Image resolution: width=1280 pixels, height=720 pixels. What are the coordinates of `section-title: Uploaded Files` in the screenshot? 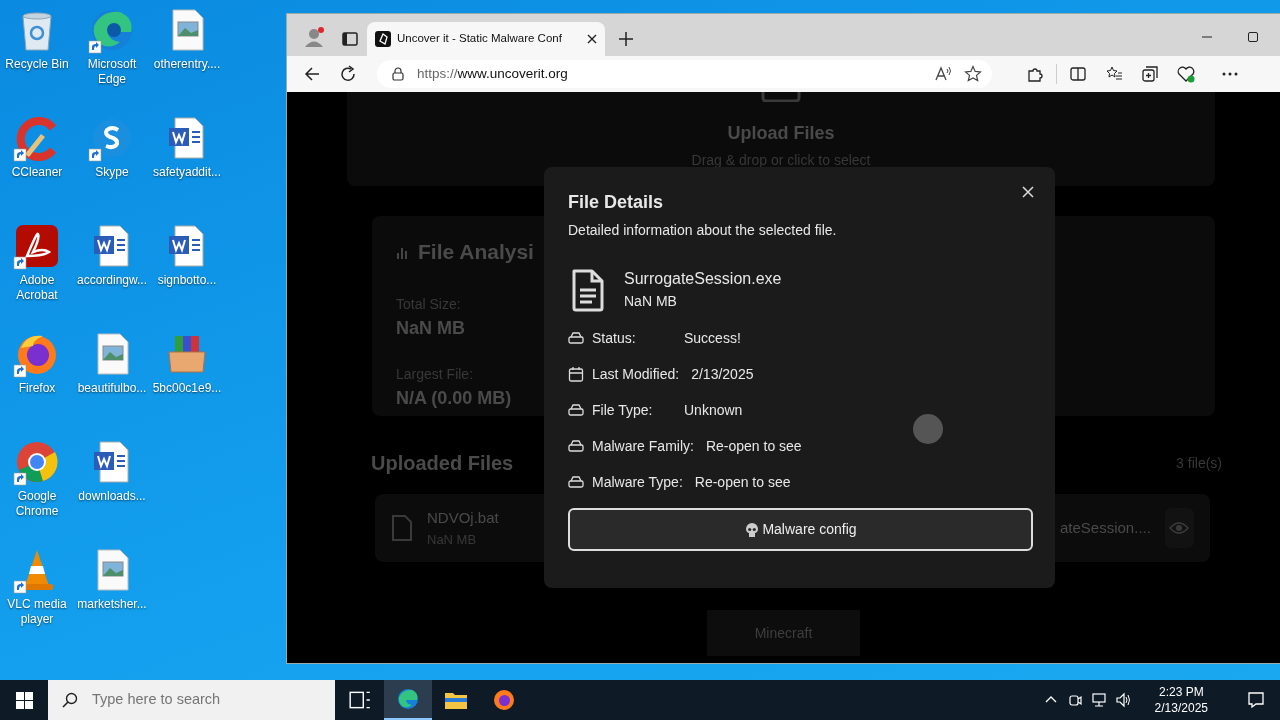 It's located at (442, 463).